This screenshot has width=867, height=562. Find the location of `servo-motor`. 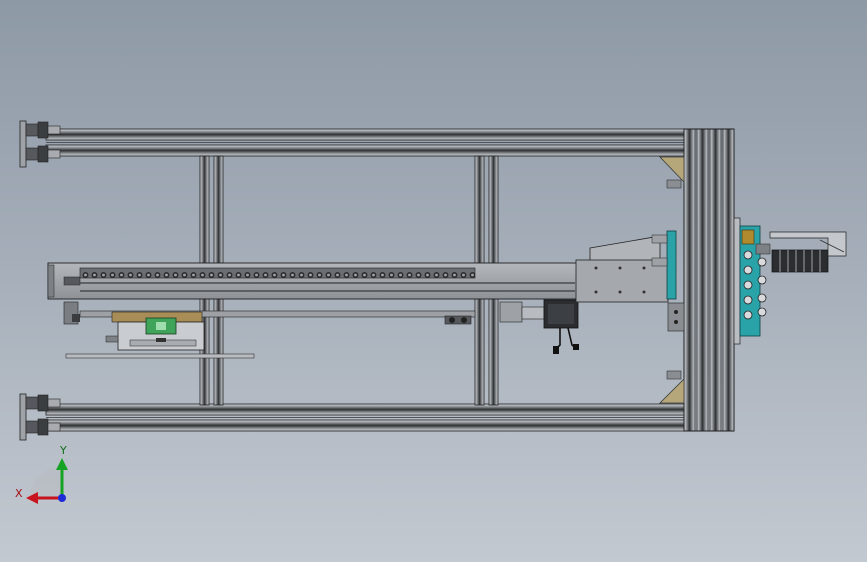

servo-motor is located at coordinates (539, 326).